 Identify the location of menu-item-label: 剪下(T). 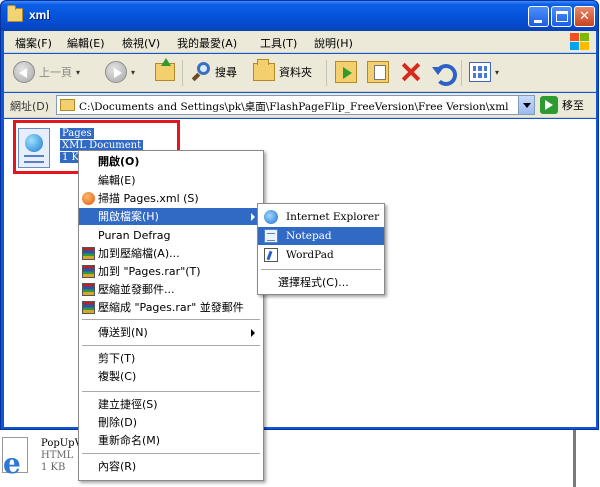
(117, 358).